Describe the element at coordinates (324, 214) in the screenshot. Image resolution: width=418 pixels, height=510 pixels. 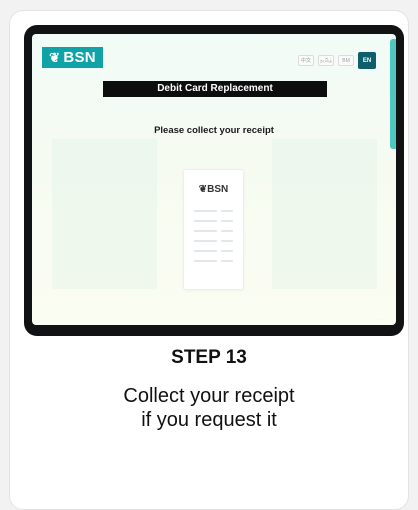
I see `background-panel-right` at that location.